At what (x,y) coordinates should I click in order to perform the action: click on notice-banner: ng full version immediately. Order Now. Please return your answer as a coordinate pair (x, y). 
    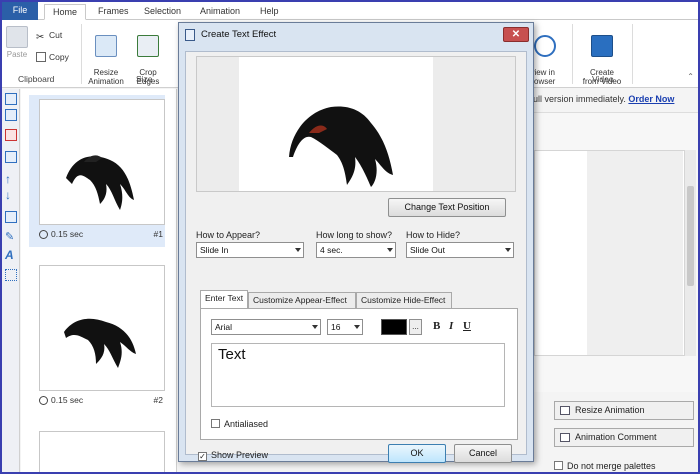
    Looking at the image, I should click on (596, 99).